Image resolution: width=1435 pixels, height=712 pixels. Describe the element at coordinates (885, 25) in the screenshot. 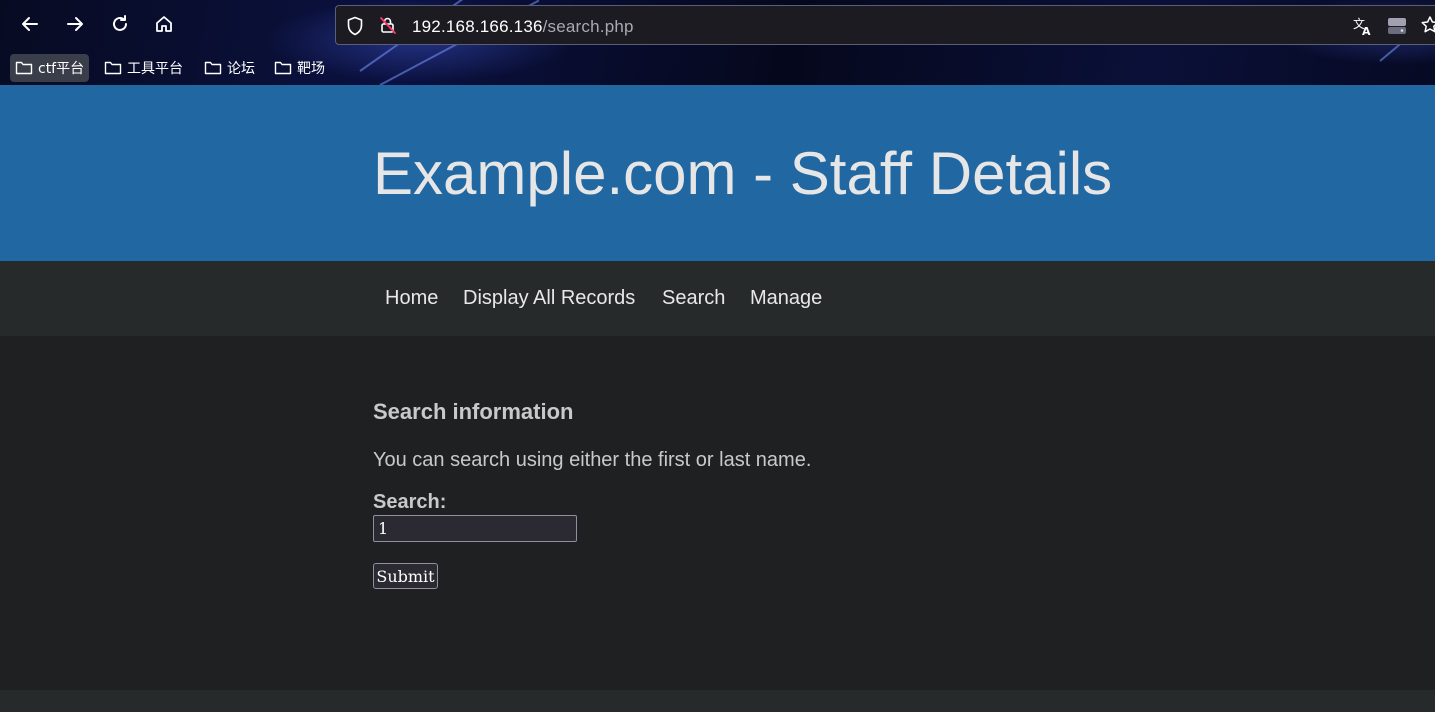

I see `url-bar: 192.168.166.136/search.php 文 A` at that location.